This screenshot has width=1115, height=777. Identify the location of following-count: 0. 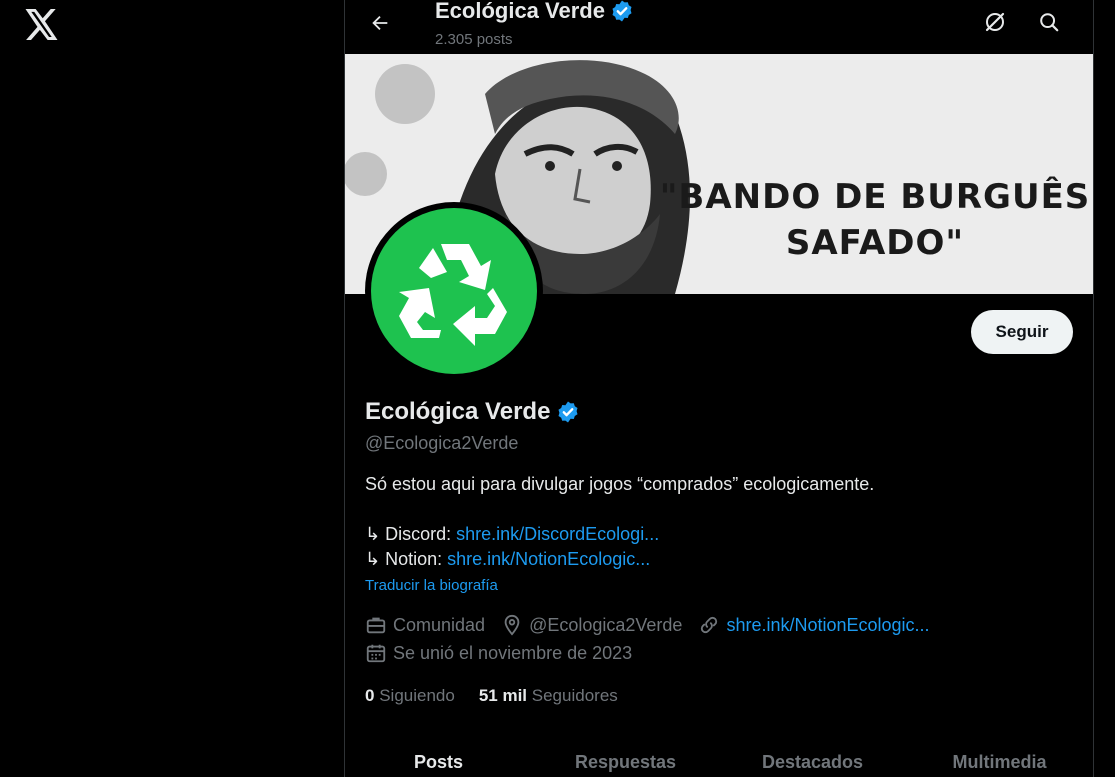
(370, 695).